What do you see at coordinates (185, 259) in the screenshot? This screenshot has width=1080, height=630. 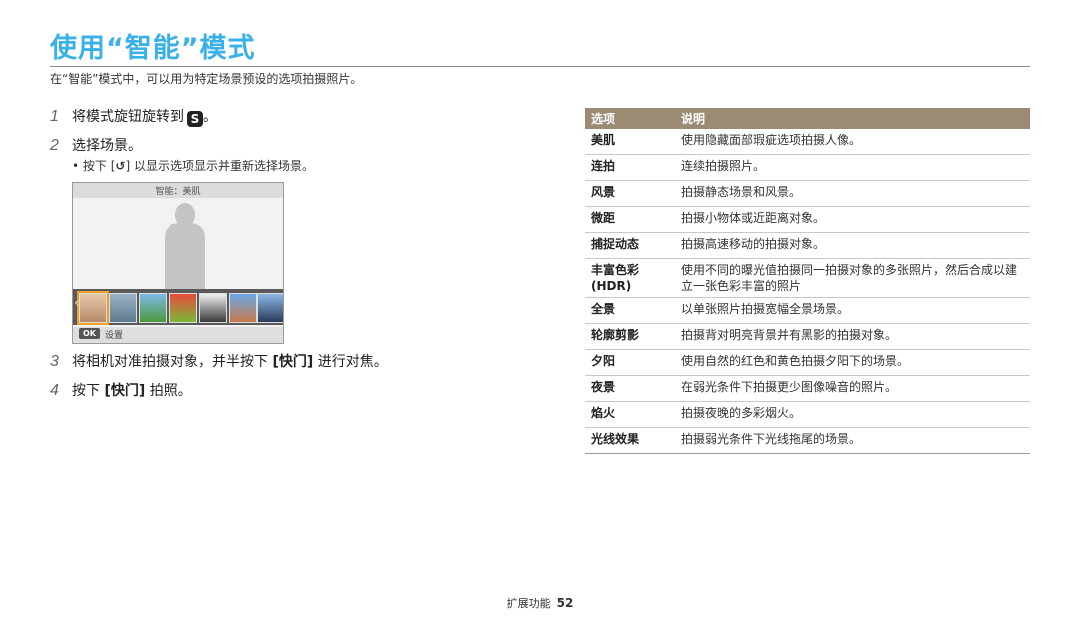 I see `person-silhouette` at bounding box center [185, 259].